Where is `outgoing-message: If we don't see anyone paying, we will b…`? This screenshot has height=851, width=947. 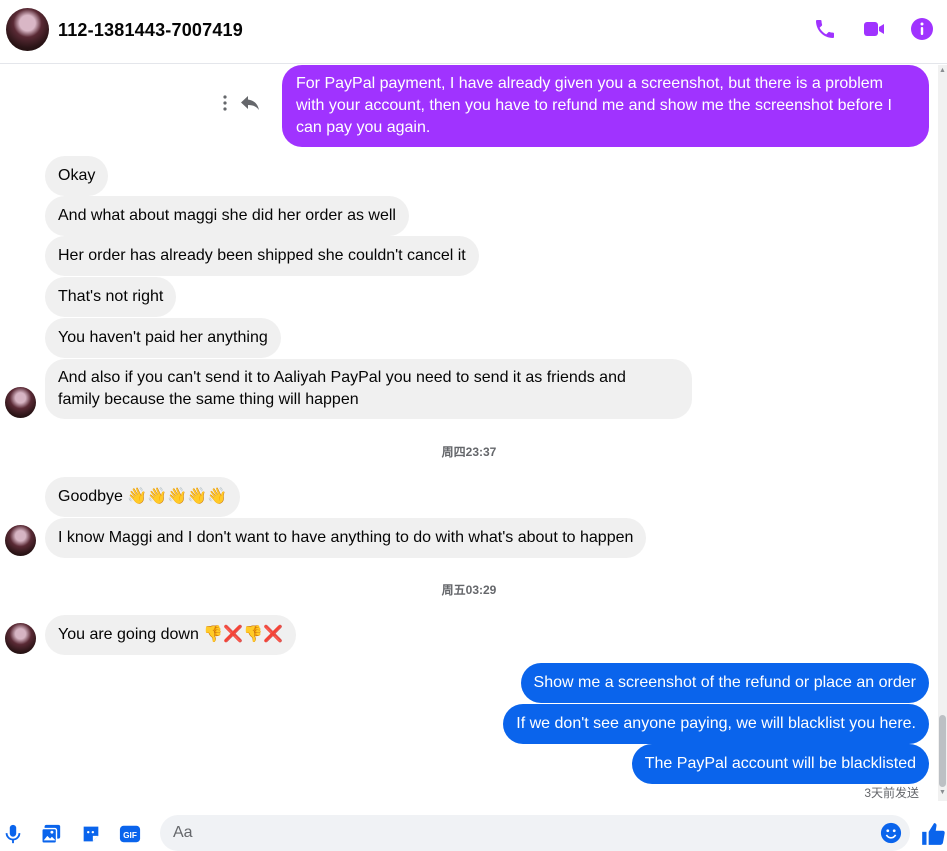 outgoing-message: If we don't see anyone paying, we will b… is located at coordinates (716, 724).